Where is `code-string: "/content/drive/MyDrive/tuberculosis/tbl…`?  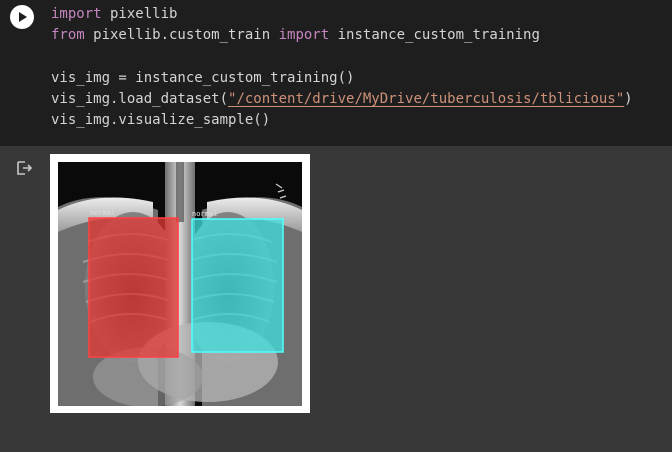 code-string: "/content/drive/MyDrive/tuberculosis/tbl… is located at coordinates (426, 98).